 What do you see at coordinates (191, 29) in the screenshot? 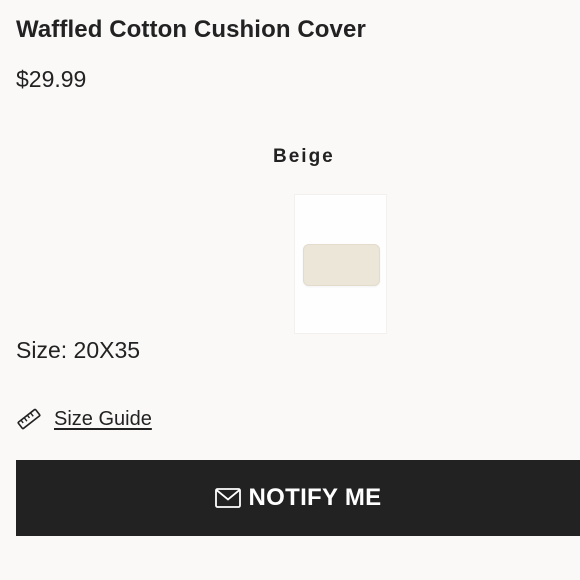
I see `product-title: Waffled Cotton Cushion Cover` at bounding box center [191, 29].